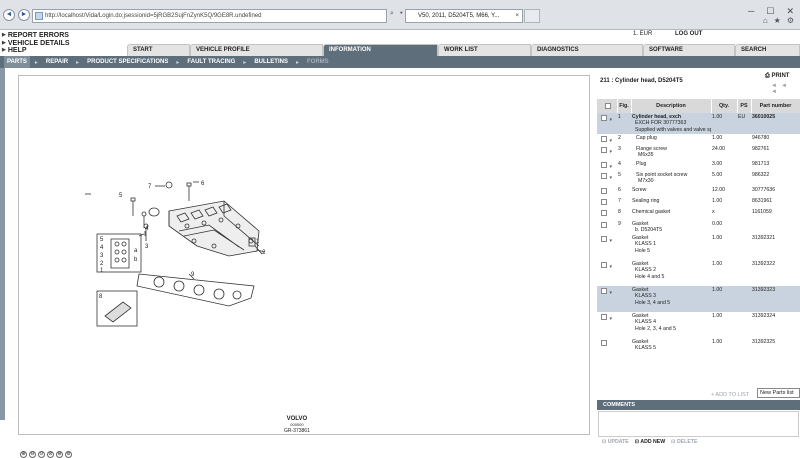 Image resolution: width=800 pixels, height=458 pixels. What do you see at coordinates (624, 123) in the screenshot?
I see `row-fig: 1` at bounding box center [624, 123].